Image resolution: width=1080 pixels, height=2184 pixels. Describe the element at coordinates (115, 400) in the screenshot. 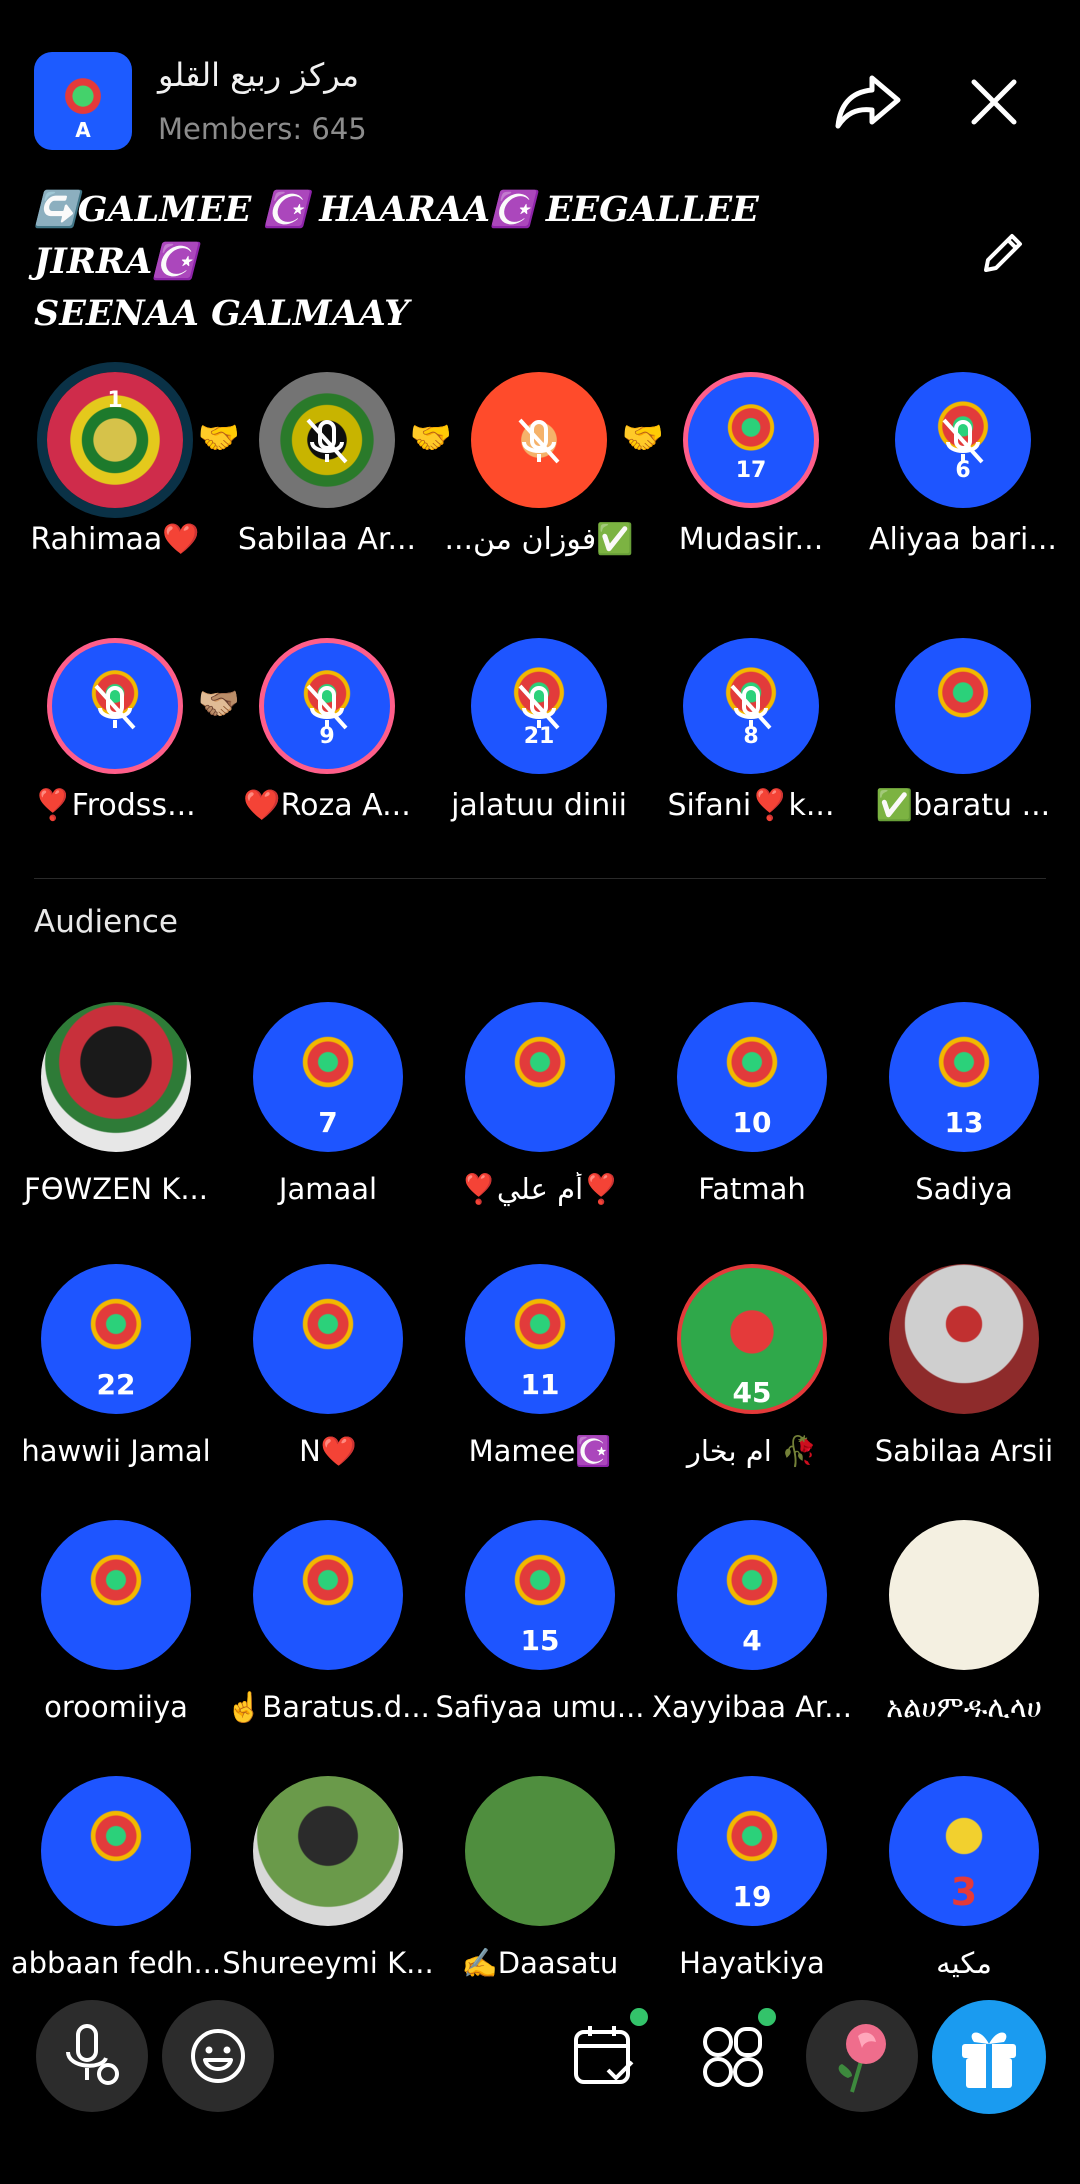

I see `seat-number: 1` at that location.